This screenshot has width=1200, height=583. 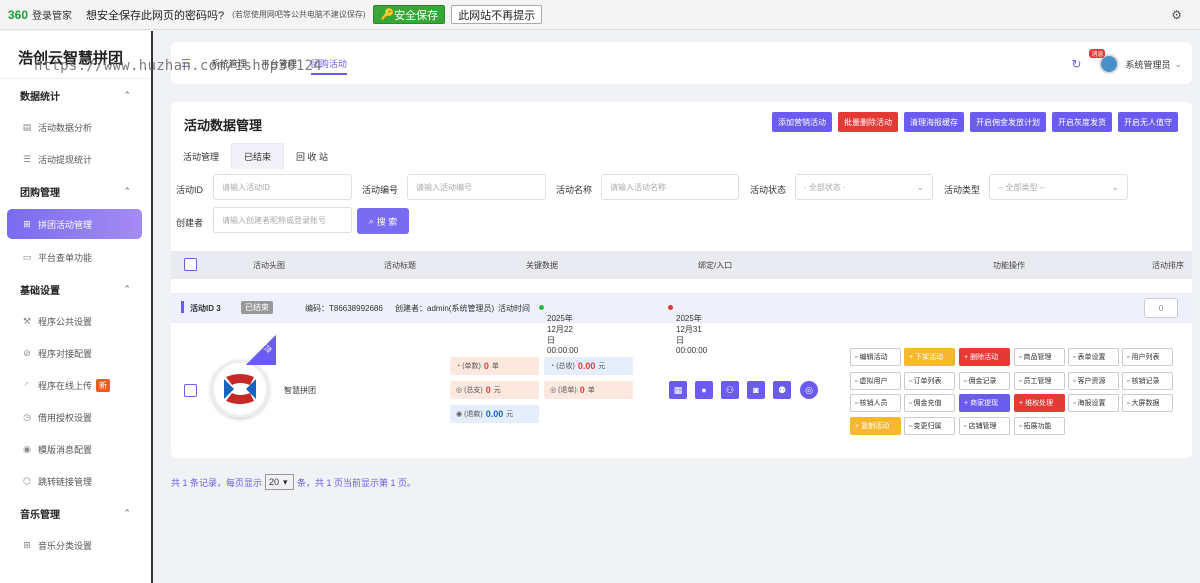 What do you see at coordinates (75, 191) in the screenshot?
I see `sidebar-group: 团购管理 ⌃` at bounding box center [75, 191].